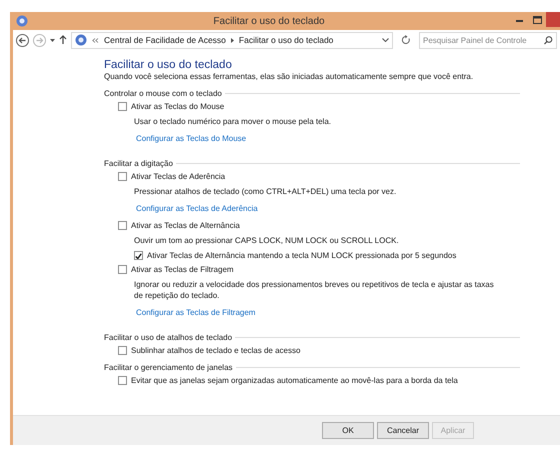 The image size is (560, 457). I want to click on checkbox-label: Evitar que as janelas sejam organizadas automaticamente ao movê-las para a borda da tela, so click(294, 380).